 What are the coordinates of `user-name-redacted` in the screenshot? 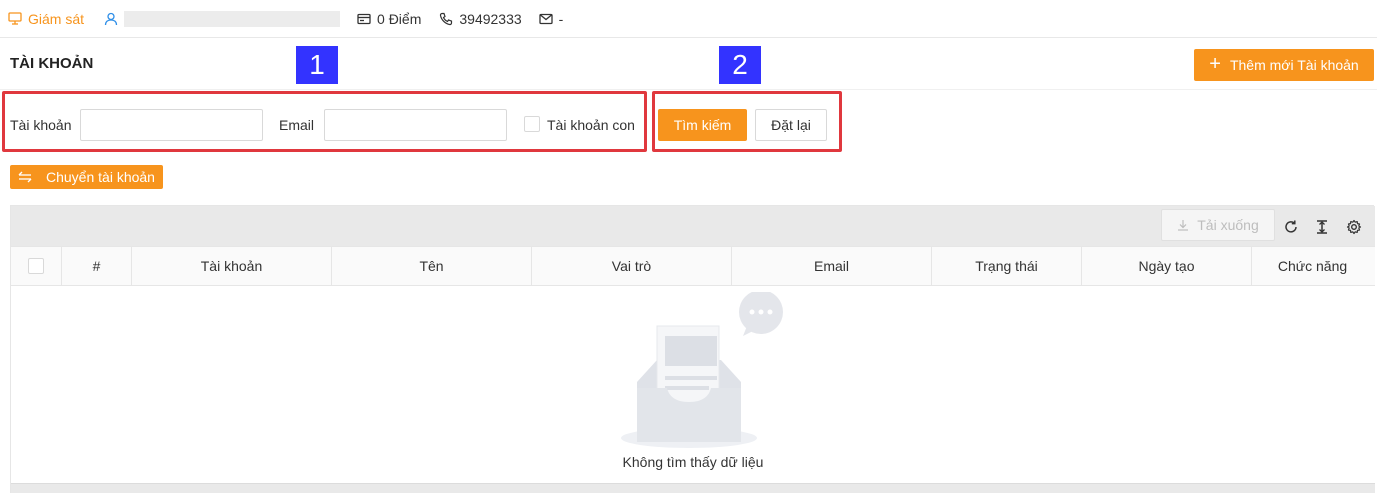 It's located at (232, 18).